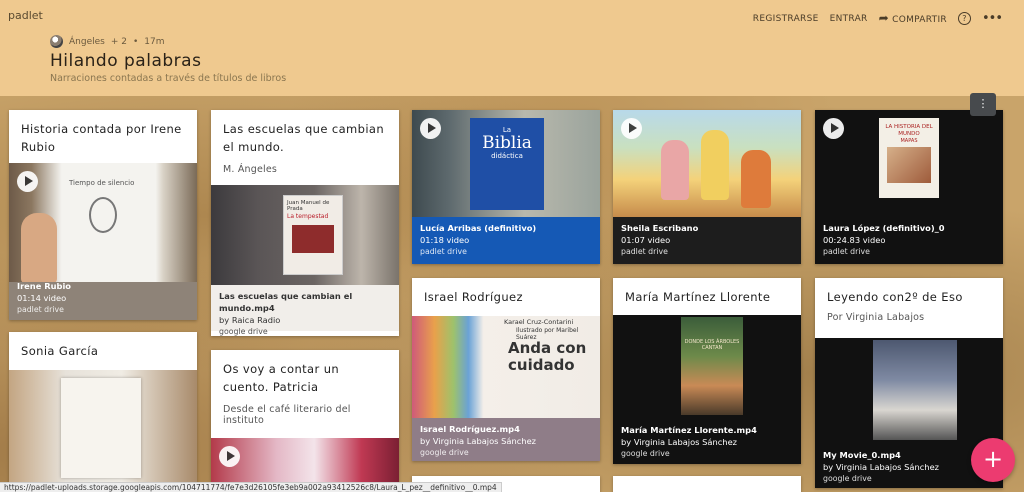 This screenshot has height=492, width=1024. What do you see at coordinates (507, 156) in the screenshot?
I see `book-subtitle-text: didáctica` at bounding box center [507, 156].